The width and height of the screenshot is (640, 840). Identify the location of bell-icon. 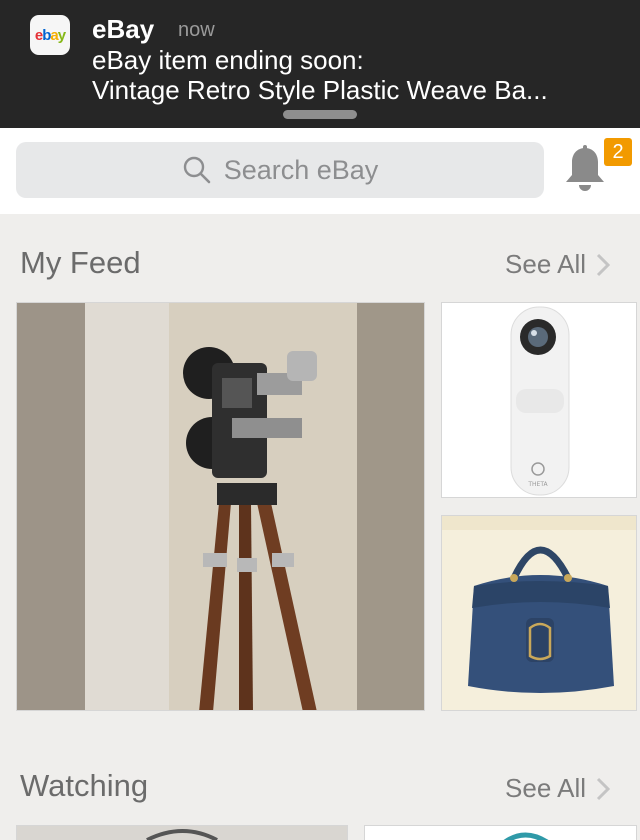
(585, 169).